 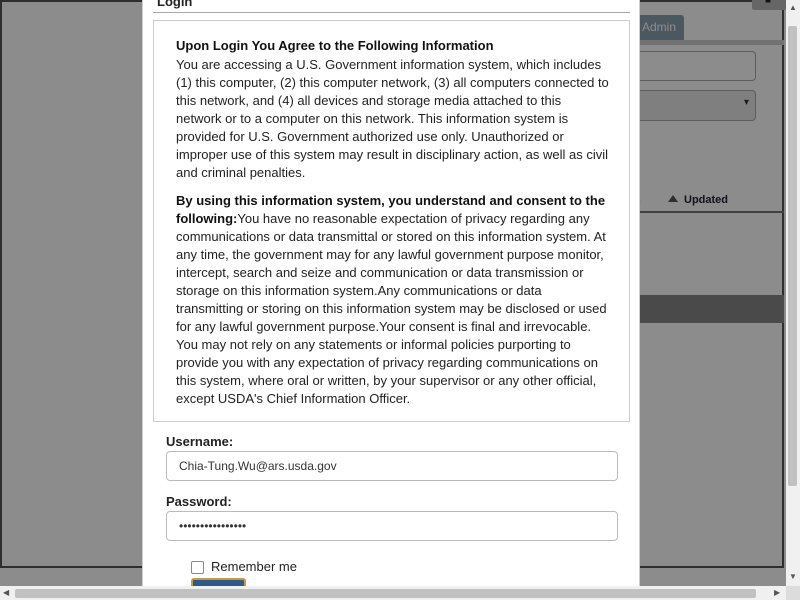 What do you see at coordinates (793, 7) in the screenshot?
I see `scroll-up-icon: ▲` at bounding box center [793, 7].